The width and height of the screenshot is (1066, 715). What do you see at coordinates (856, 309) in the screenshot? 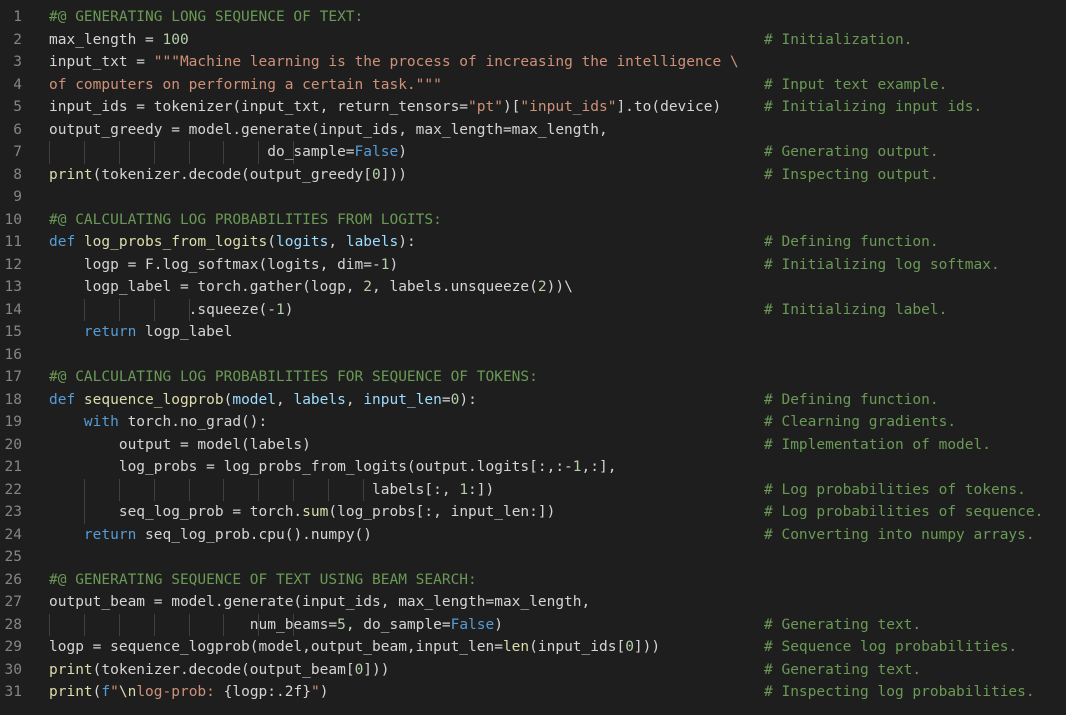
I see `inline-comment: # Initializing label.` at bounding box center [856, 309].